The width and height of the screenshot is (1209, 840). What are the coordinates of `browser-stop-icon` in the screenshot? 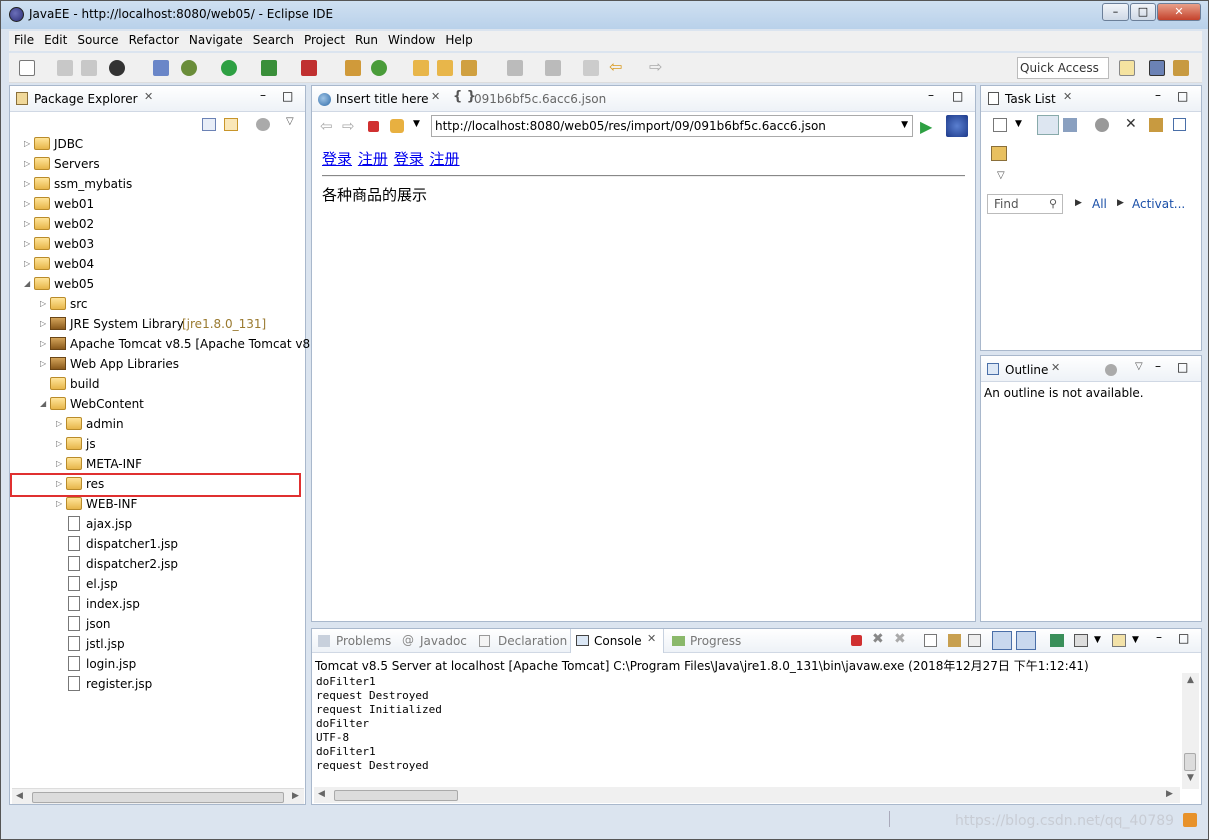 It's located at (373, 126).